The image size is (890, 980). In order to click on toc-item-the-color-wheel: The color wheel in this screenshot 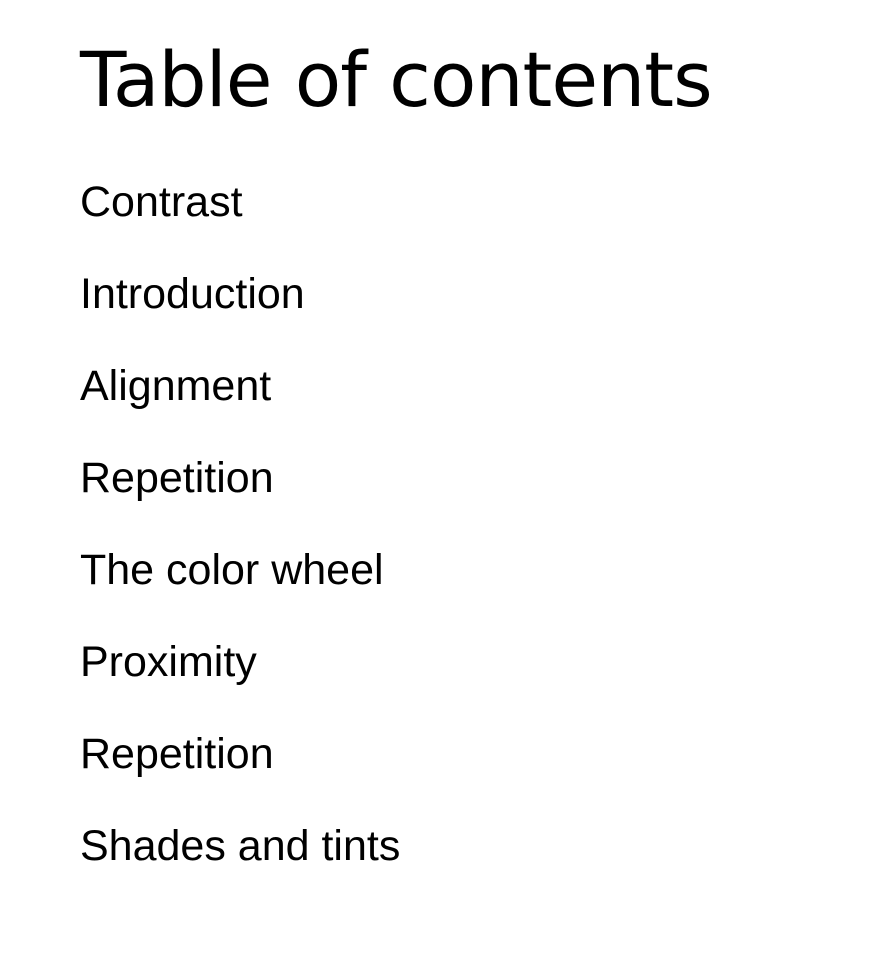, I will do `click(240, 588)`.